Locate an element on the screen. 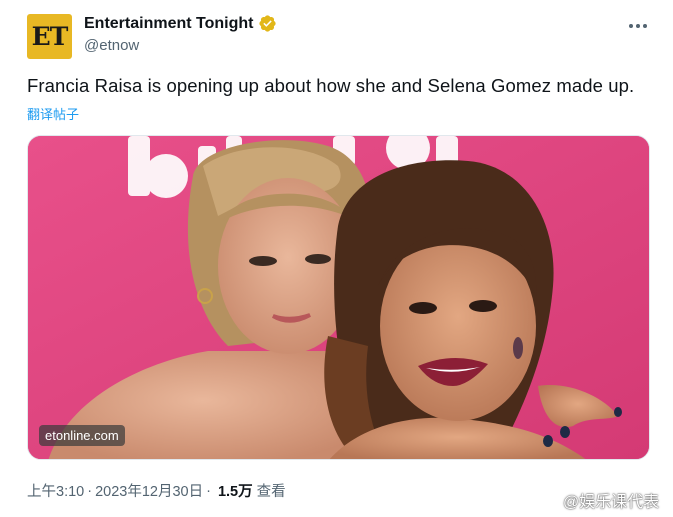 Image resolution: width=673 pixels, height=517 pixels. tweet-meta: 上午3:10 · 2023年12月30日 · 1.5万 查看 is located at coordinates (156, 490).